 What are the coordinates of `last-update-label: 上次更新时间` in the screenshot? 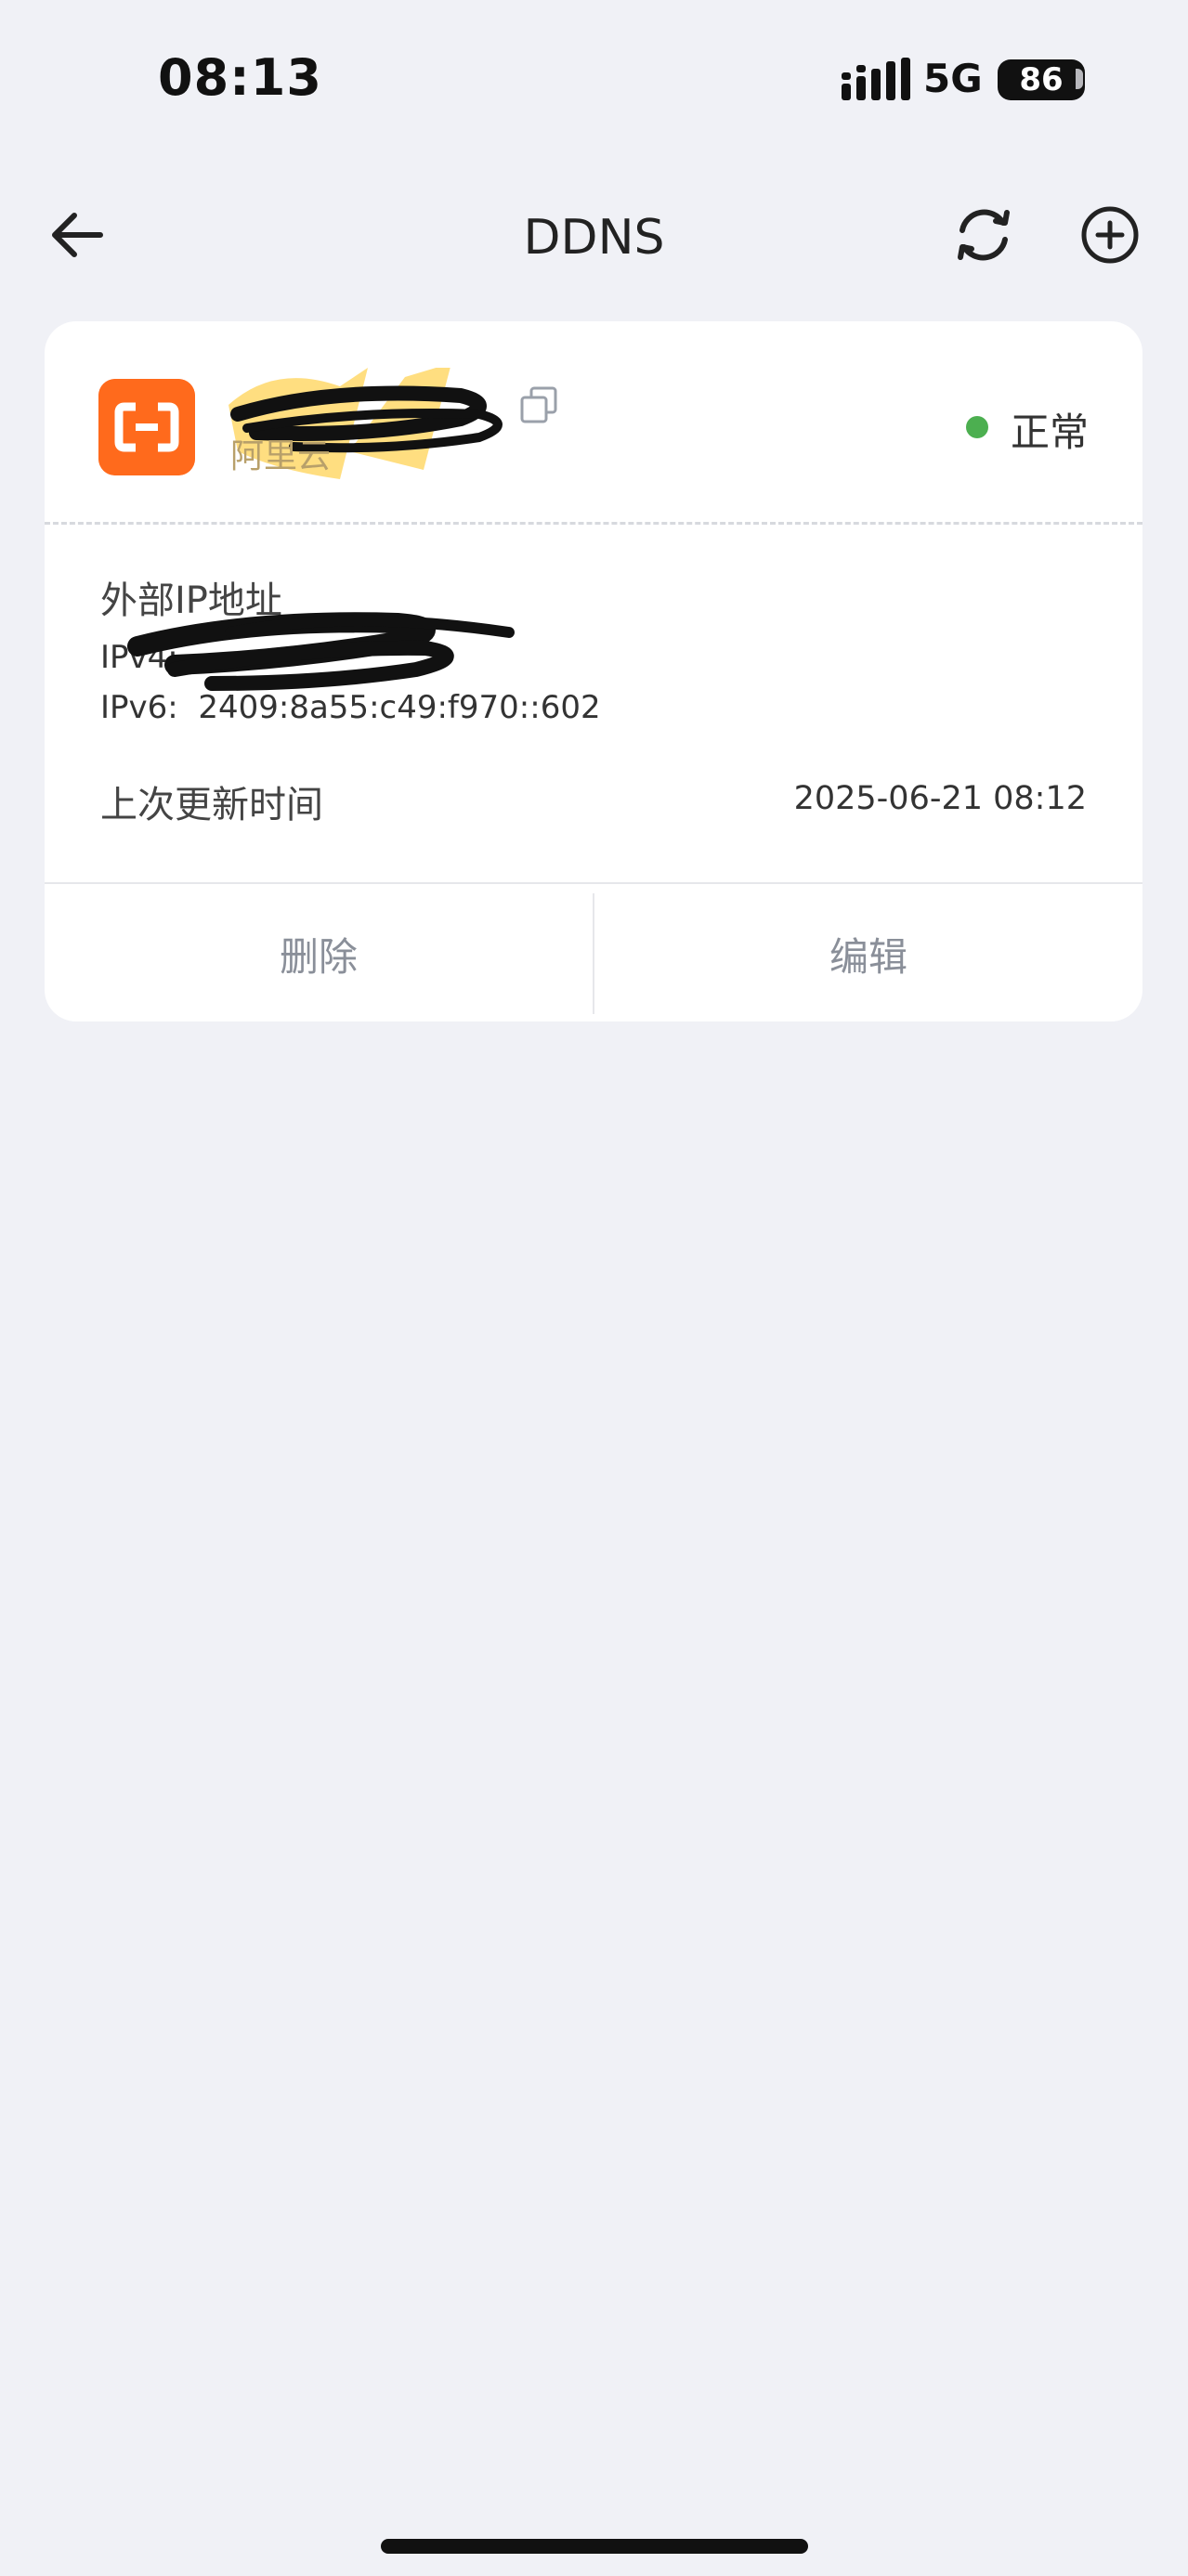 It's located at (211, 805).